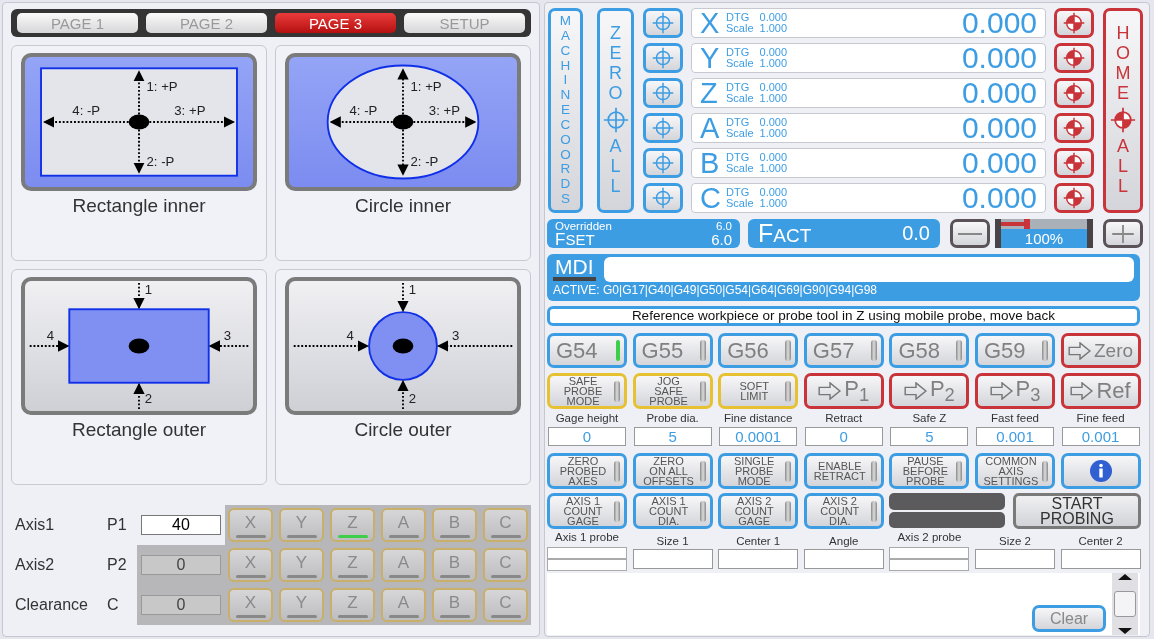 The width and height of the screenshot is (1154, 639). What do you see at coordinates (77, 23) in the screenshot?
I see `page-tab: PAGE 1` at bounding box center [77, 23].